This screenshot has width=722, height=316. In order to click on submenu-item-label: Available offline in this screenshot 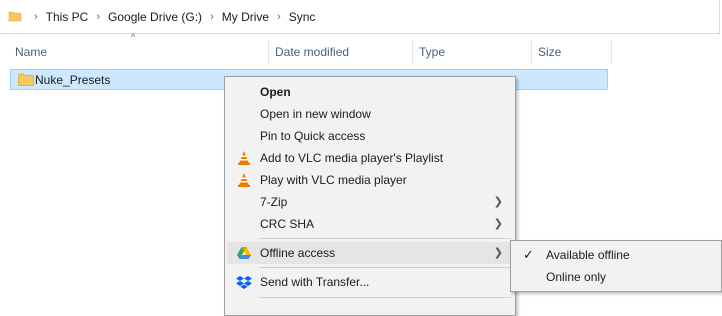, I will do `click(588, 255)`.